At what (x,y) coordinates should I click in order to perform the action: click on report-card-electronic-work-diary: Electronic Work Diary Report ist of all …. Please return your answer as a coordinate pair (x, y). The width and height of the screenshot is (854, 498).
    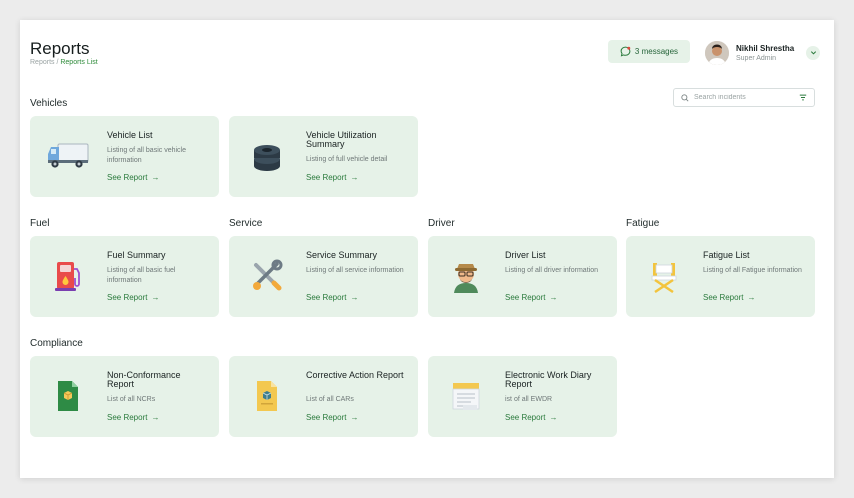
    Looking at the image, I should click on (522, 396).